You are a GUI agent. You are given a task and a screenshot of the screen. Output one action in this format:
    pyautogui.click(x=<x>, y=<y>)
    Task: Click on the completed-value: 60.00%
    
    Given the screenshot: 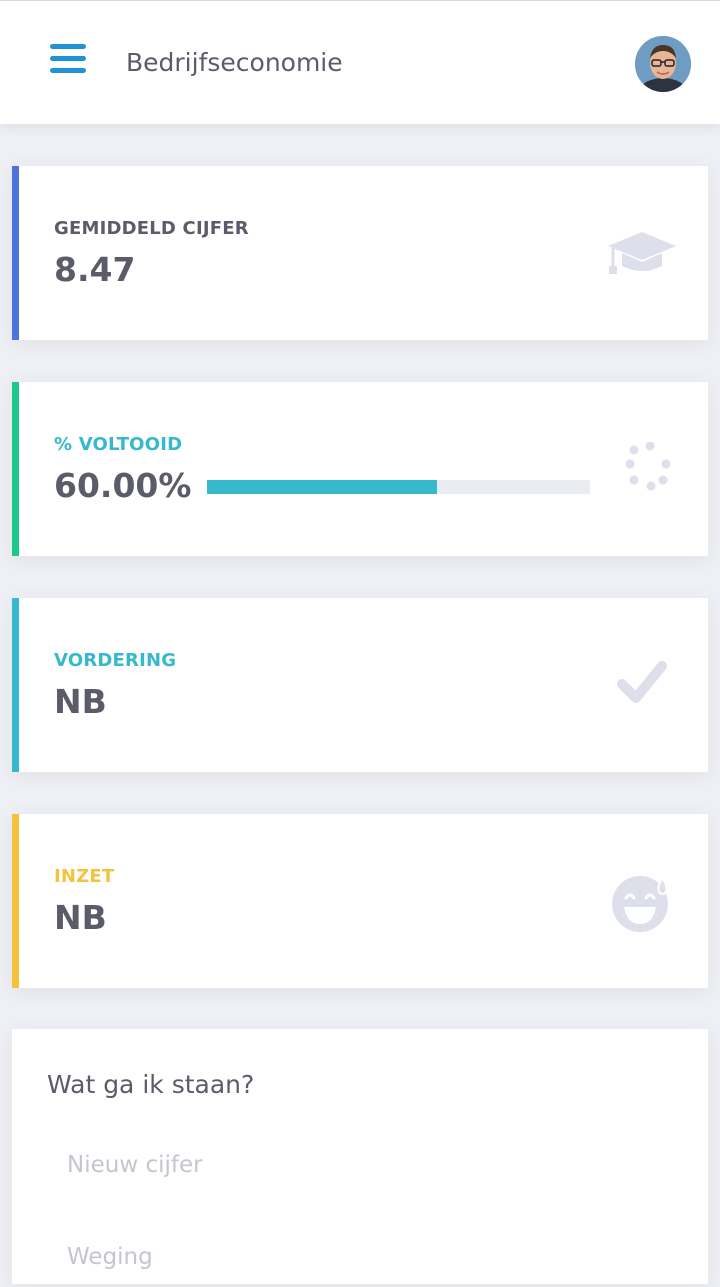 What is the action you would take?
    pyautogui.click(x=123, y=485)
    